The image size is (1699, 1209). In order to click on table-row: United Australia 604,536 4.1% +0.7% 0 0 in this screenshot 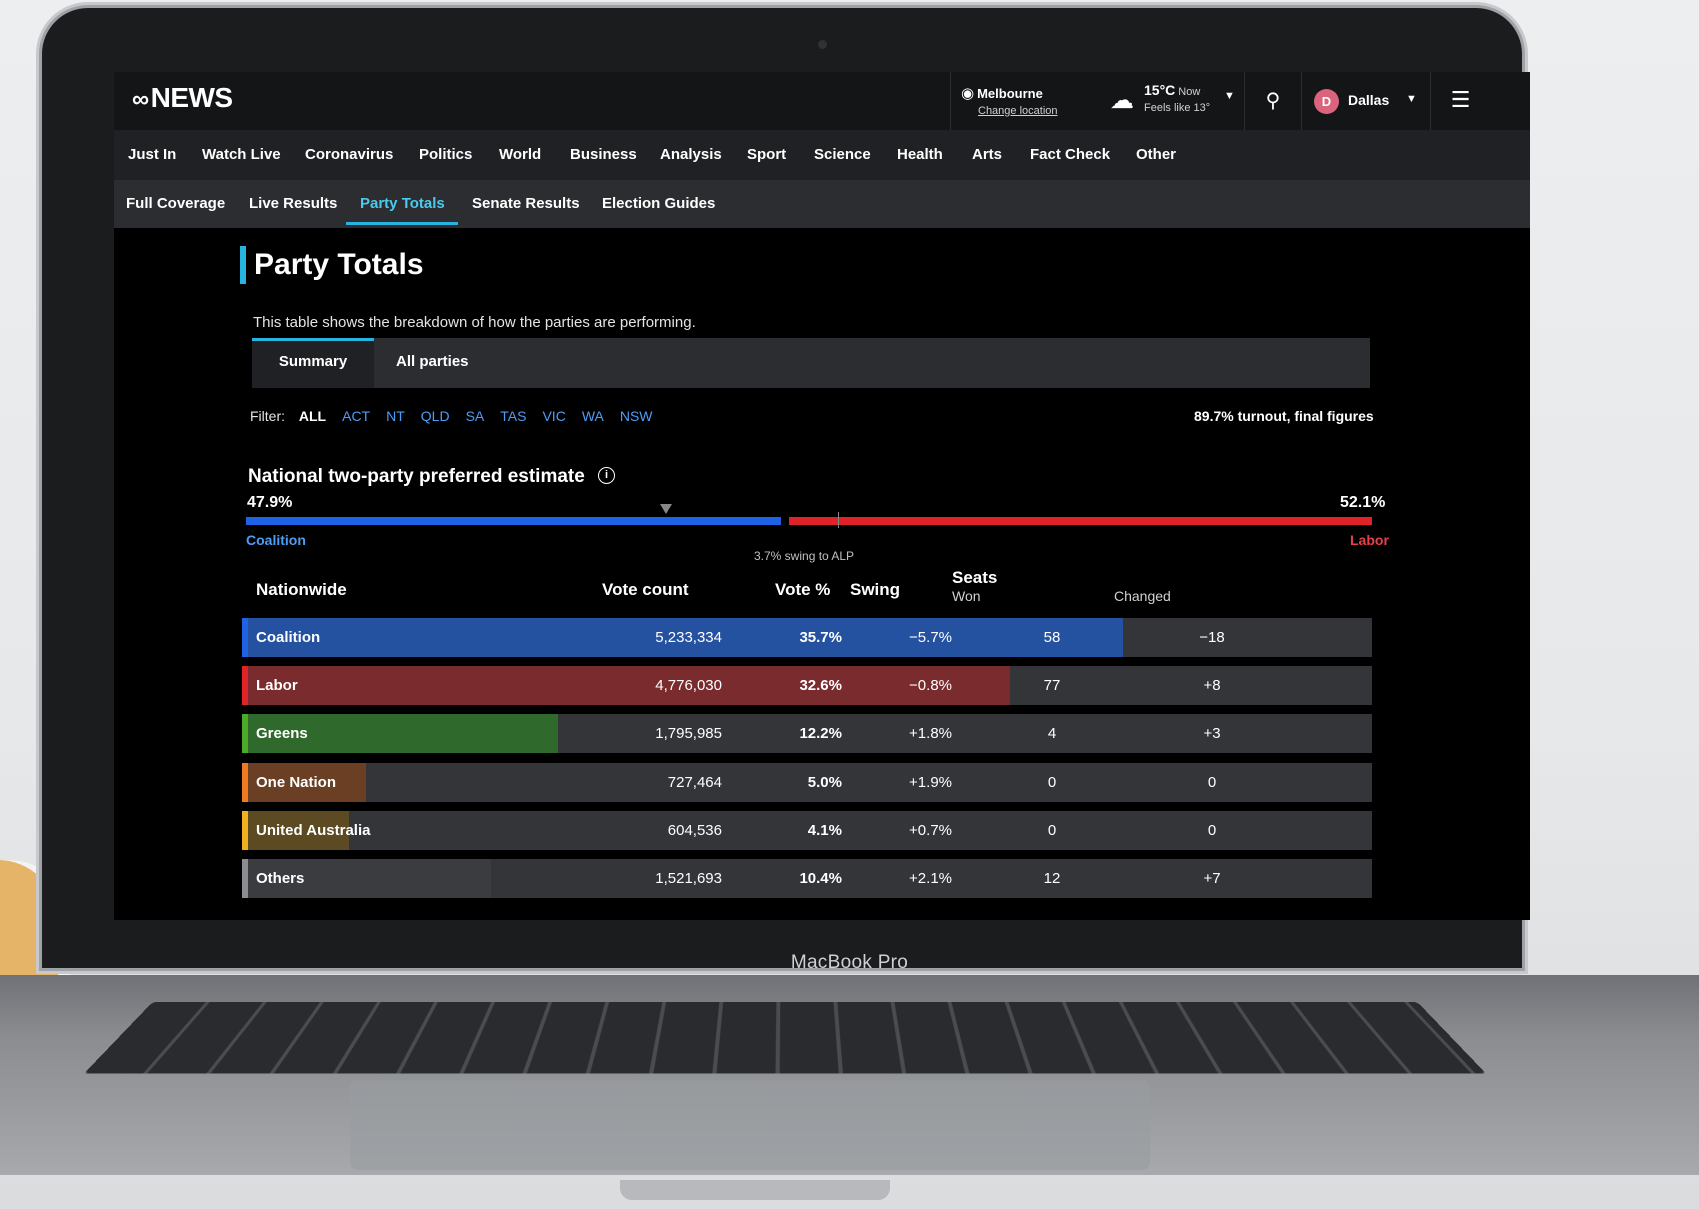, I will do `click(807, 830)`.